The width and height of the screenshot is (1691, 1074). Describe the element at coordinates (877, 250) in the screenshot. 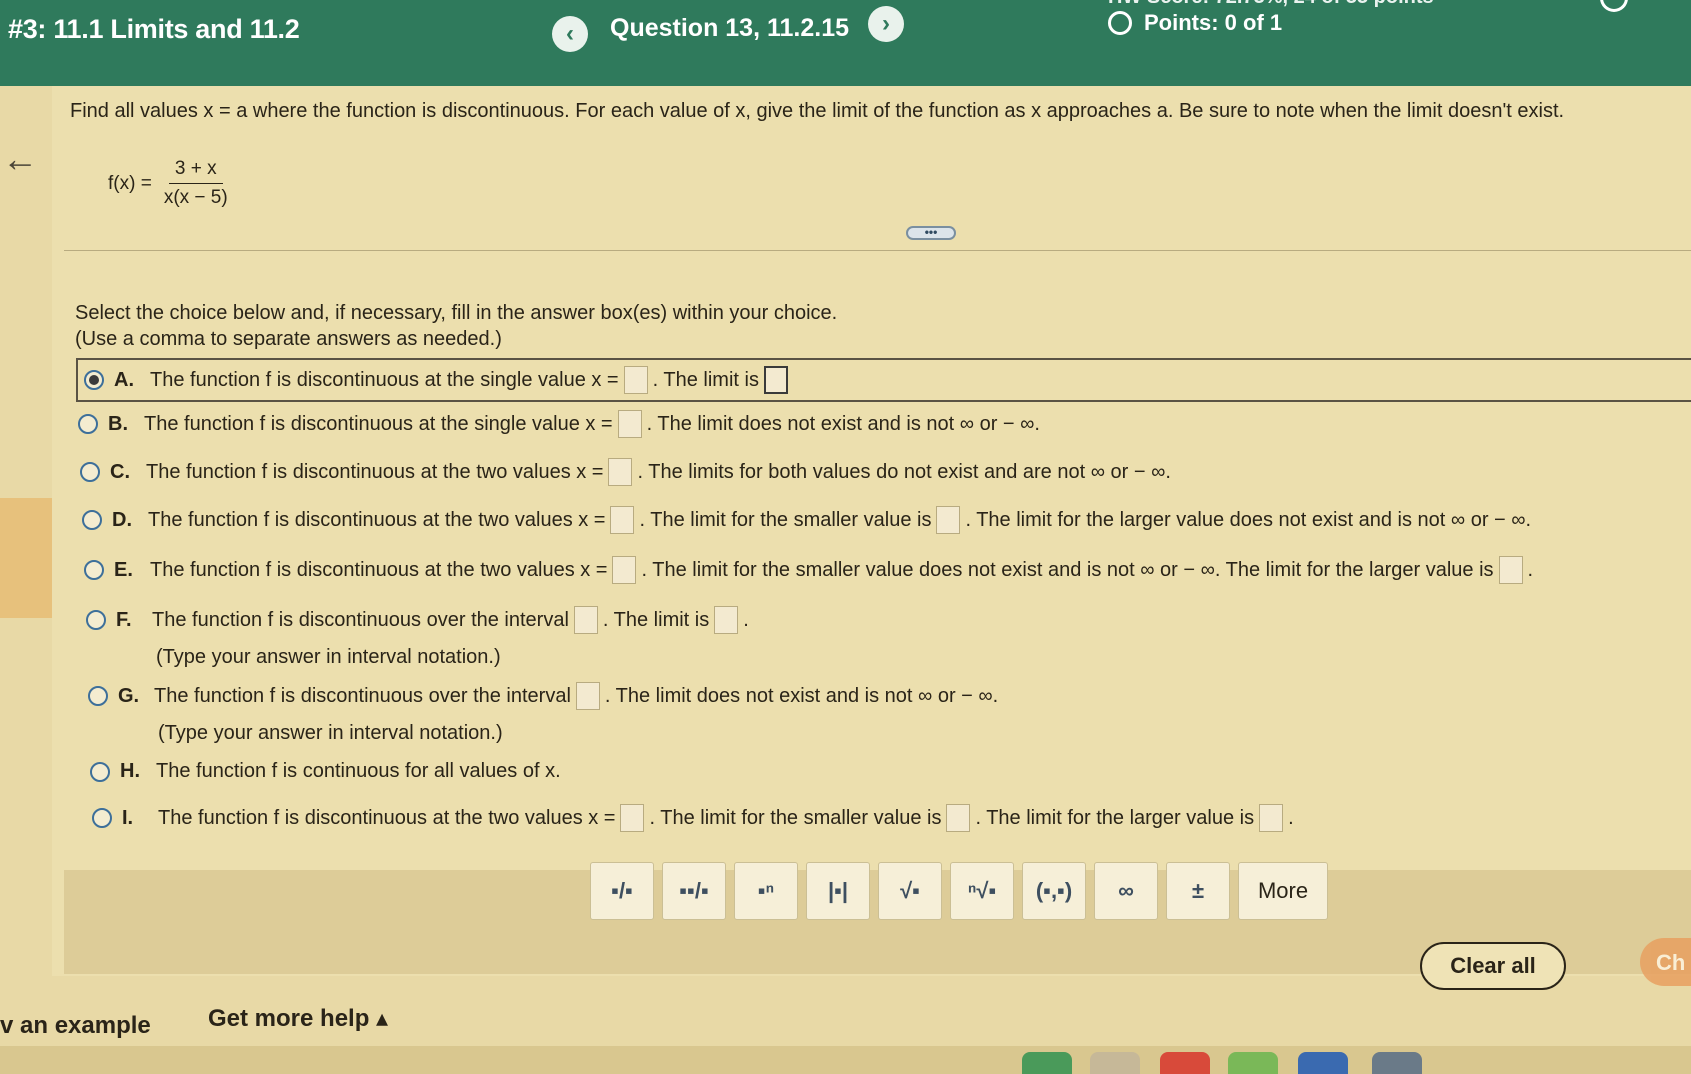

I see `section-divider` at that location.